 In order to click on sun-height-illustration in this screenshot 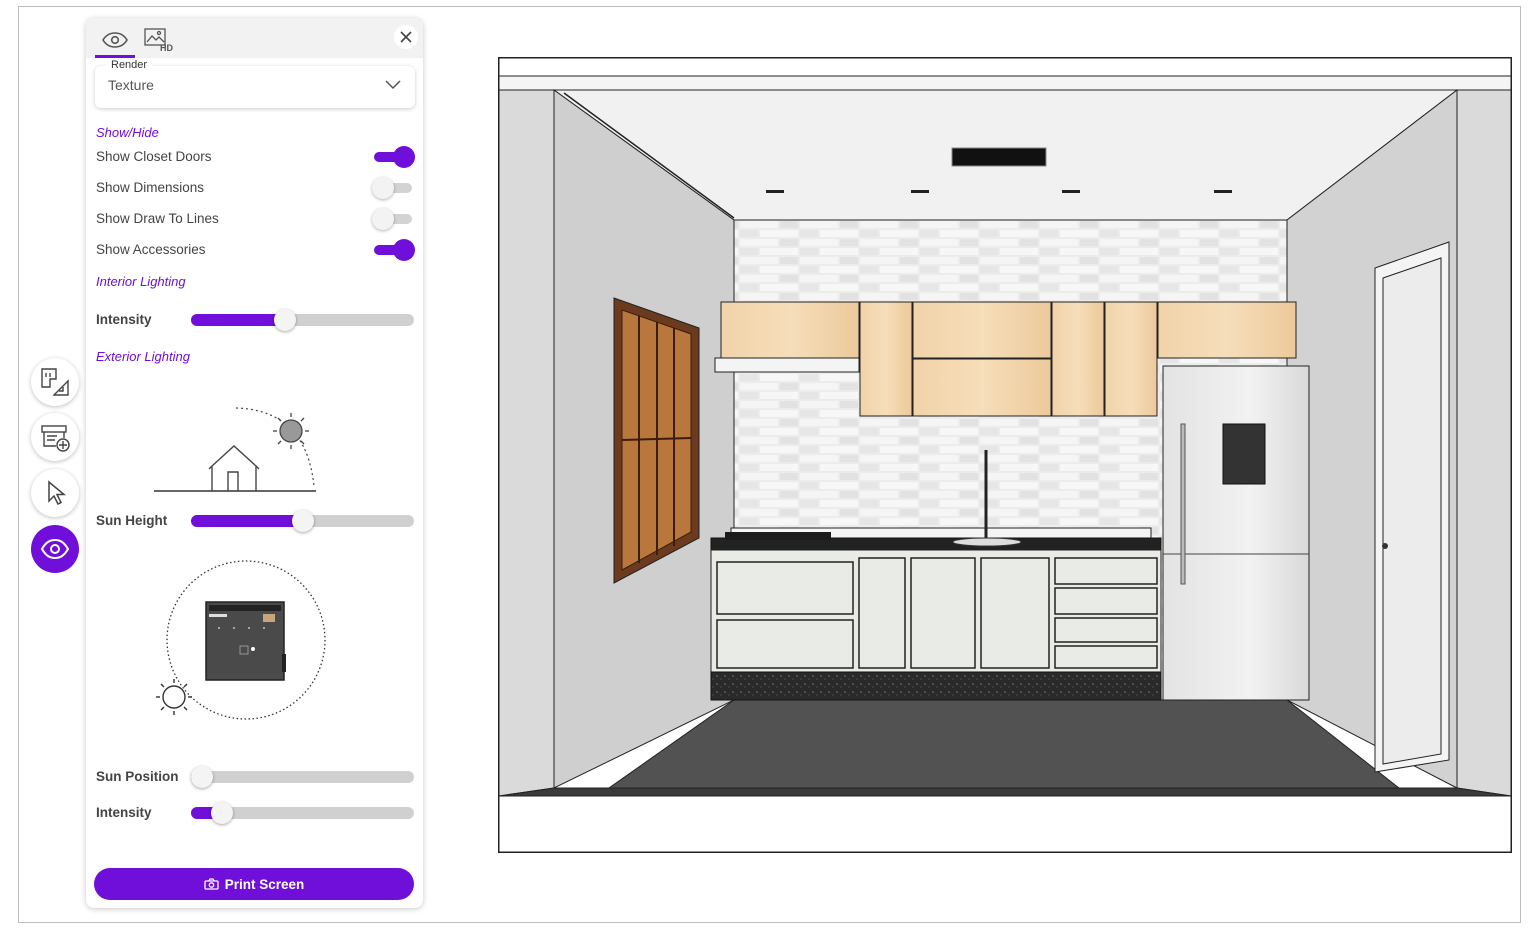, I will do `click(235, 449)`.